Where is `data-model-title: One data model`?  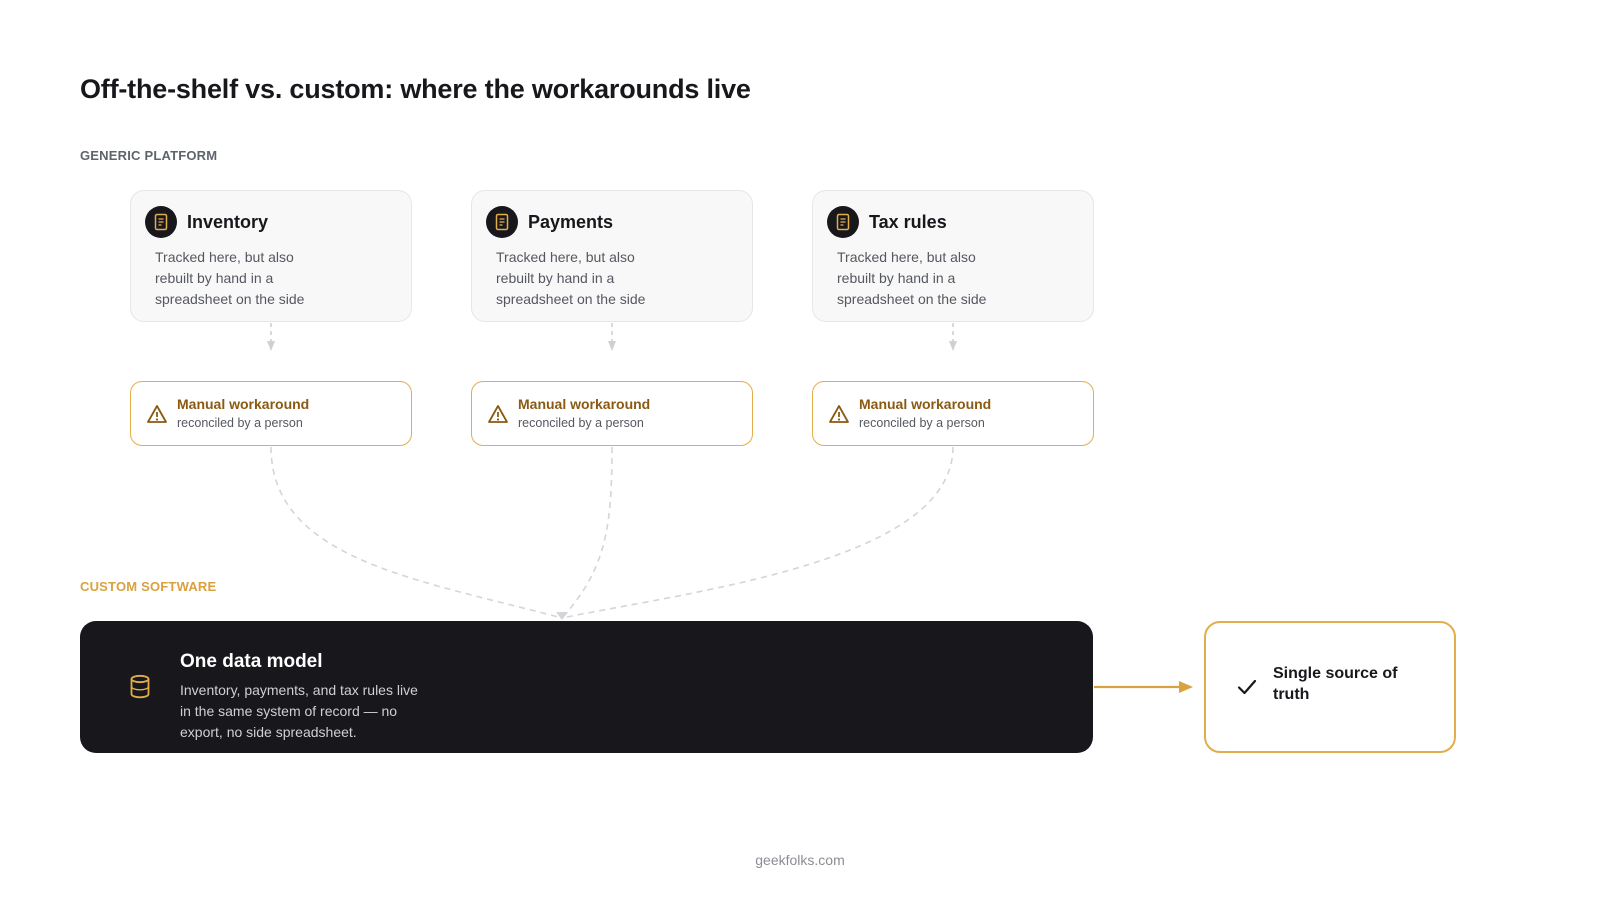
data-model-title: One data model is located at coordinates (251, 661).